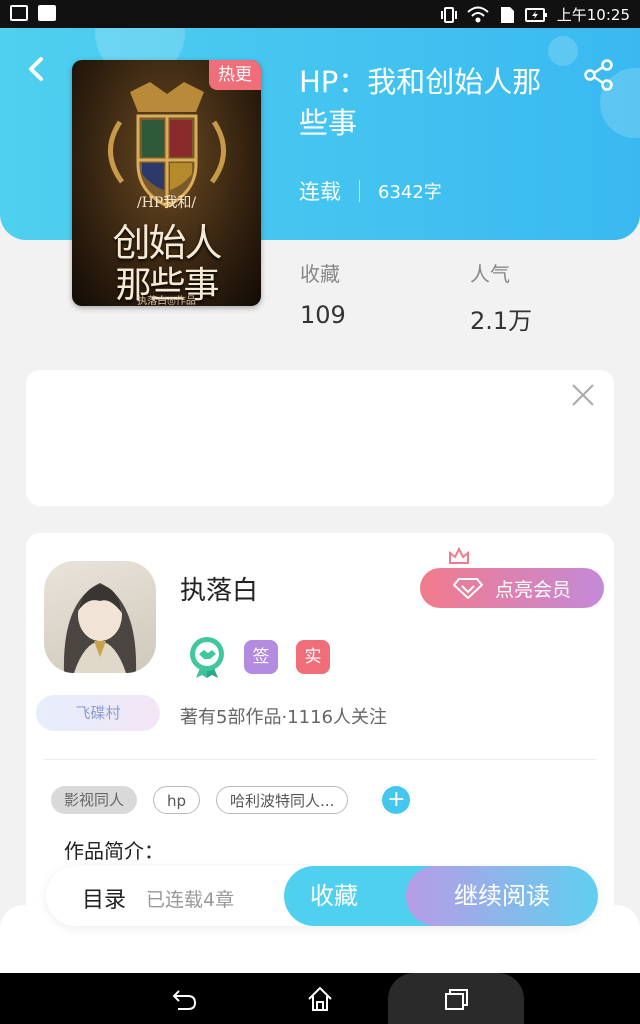  I want to click on status-bar: 上午10:25, so click(320, 14).